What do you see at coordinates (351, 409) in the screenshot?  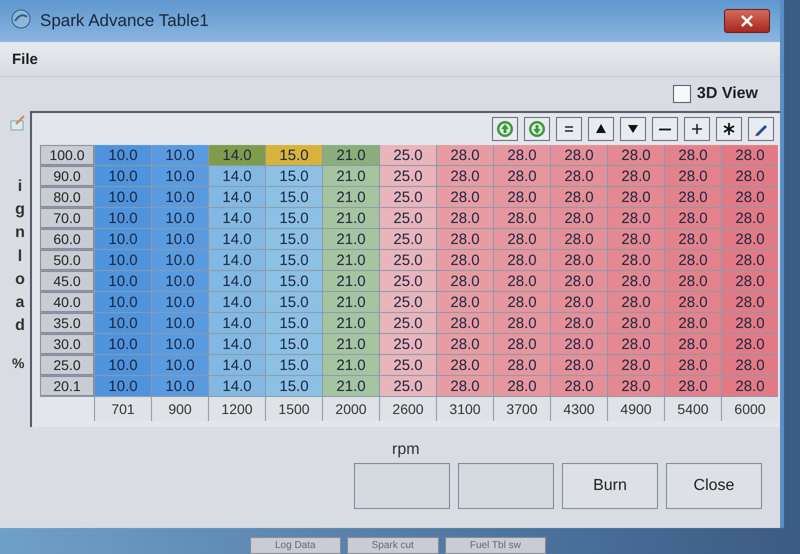 I see `column-header: 2000` at bounding box center [351, 409].